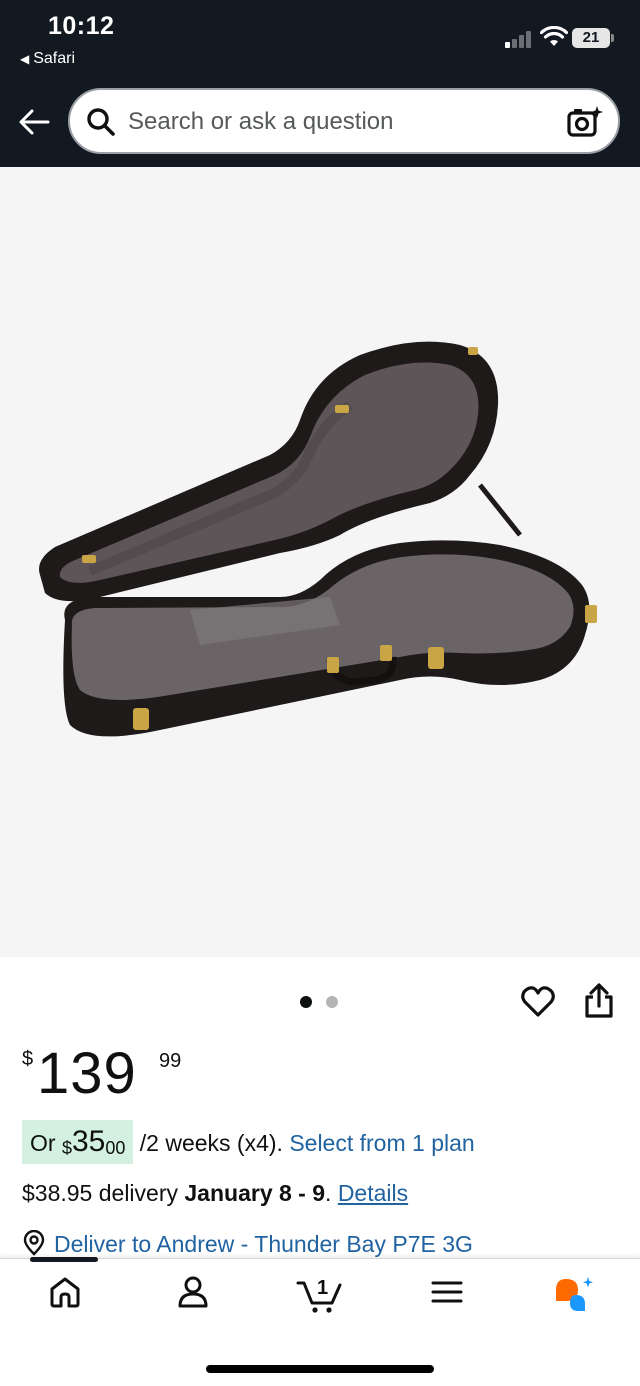 The width and height of the screenshot is (640, 1386). Describe the element at coordinates (255, 1193) in the screenshot. I see `delivery-dates: January 8 - 9` at that location.